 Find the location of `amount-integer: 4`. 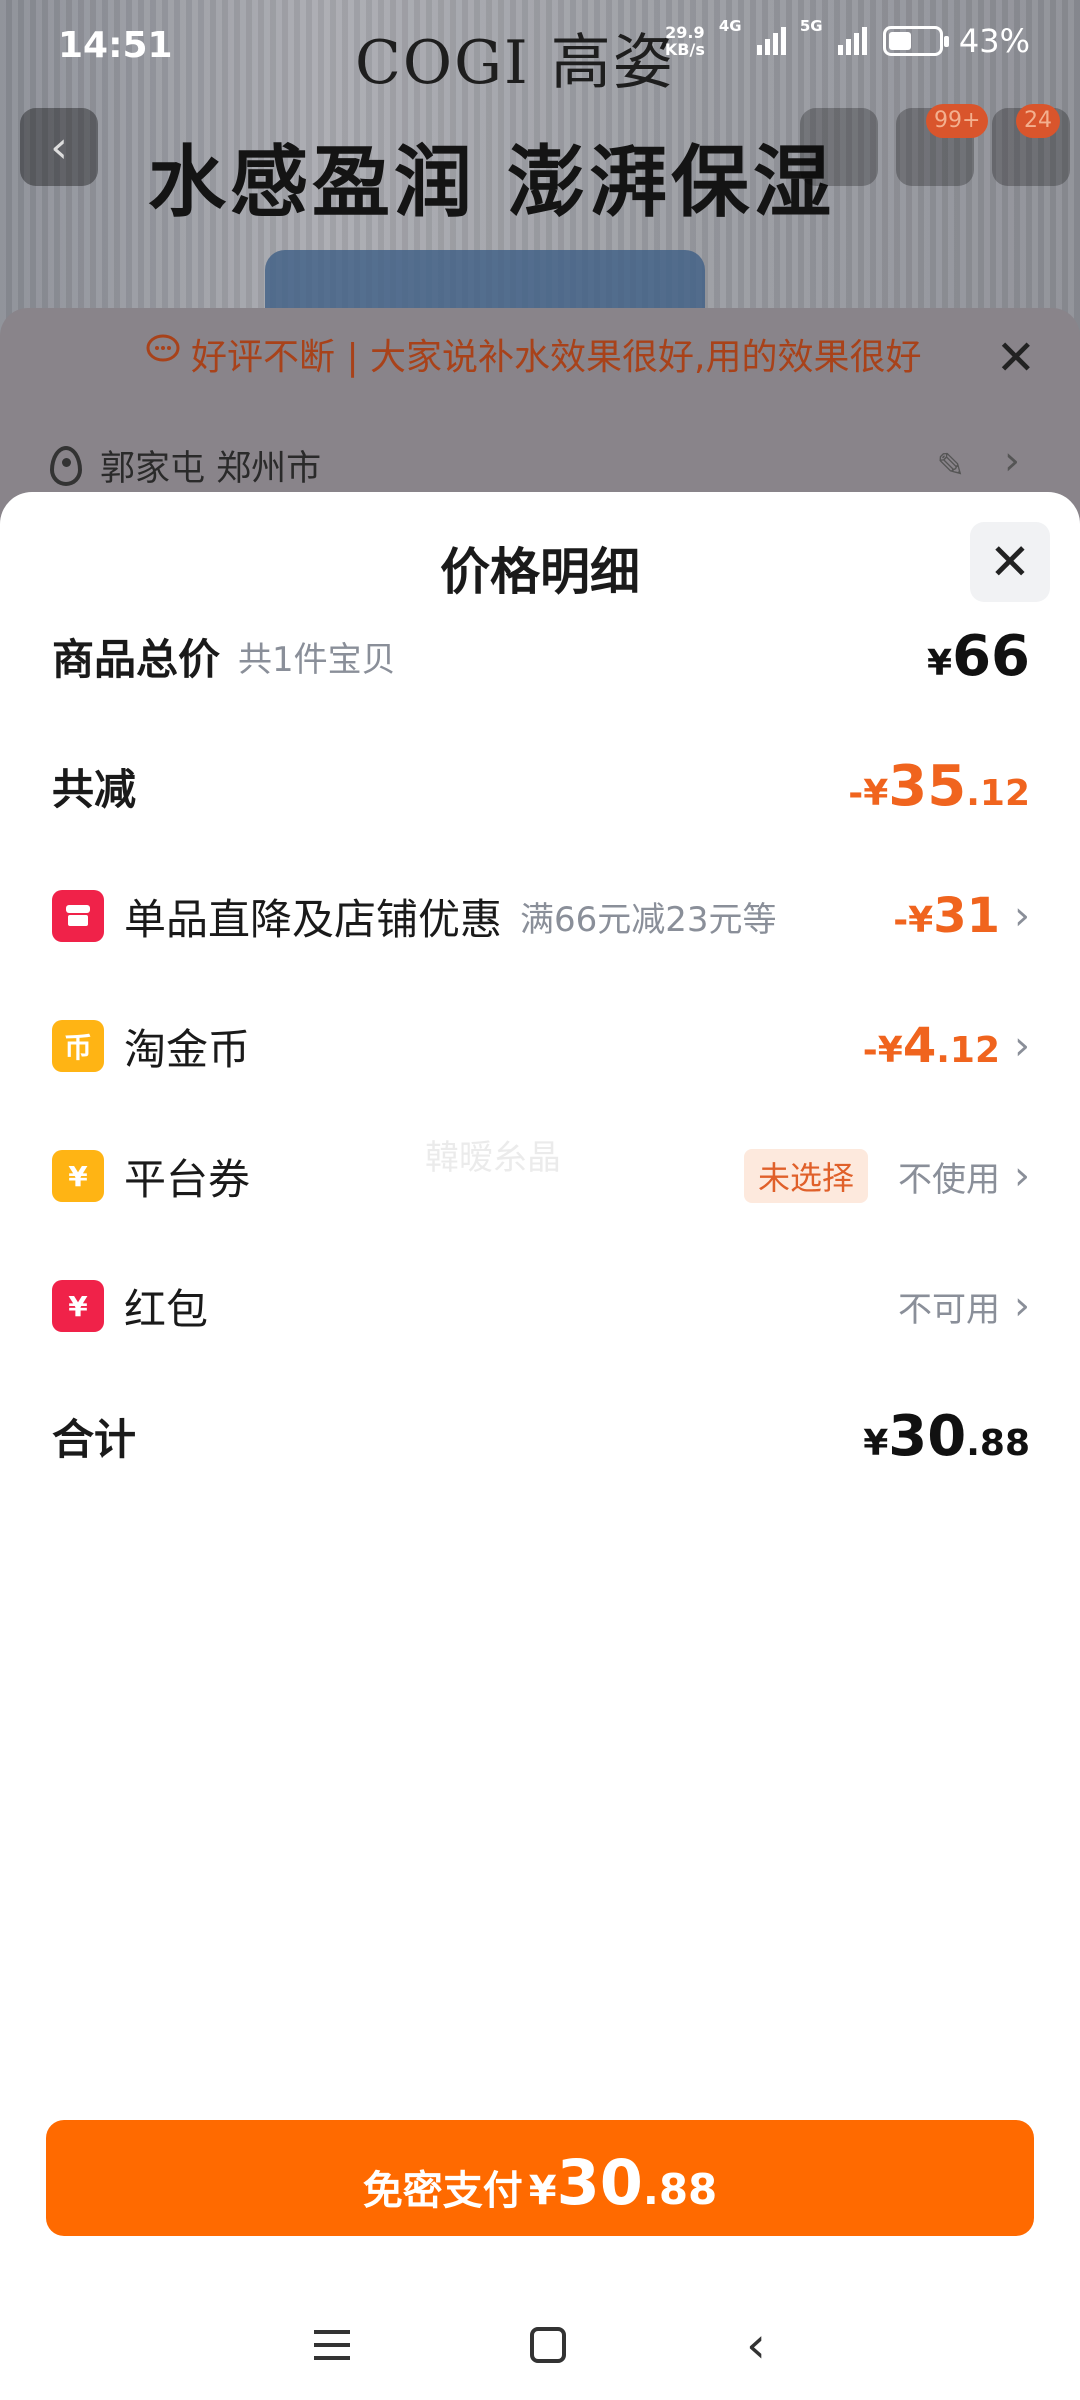

amount-integer: 4 is located at coordinates (919, 1046).